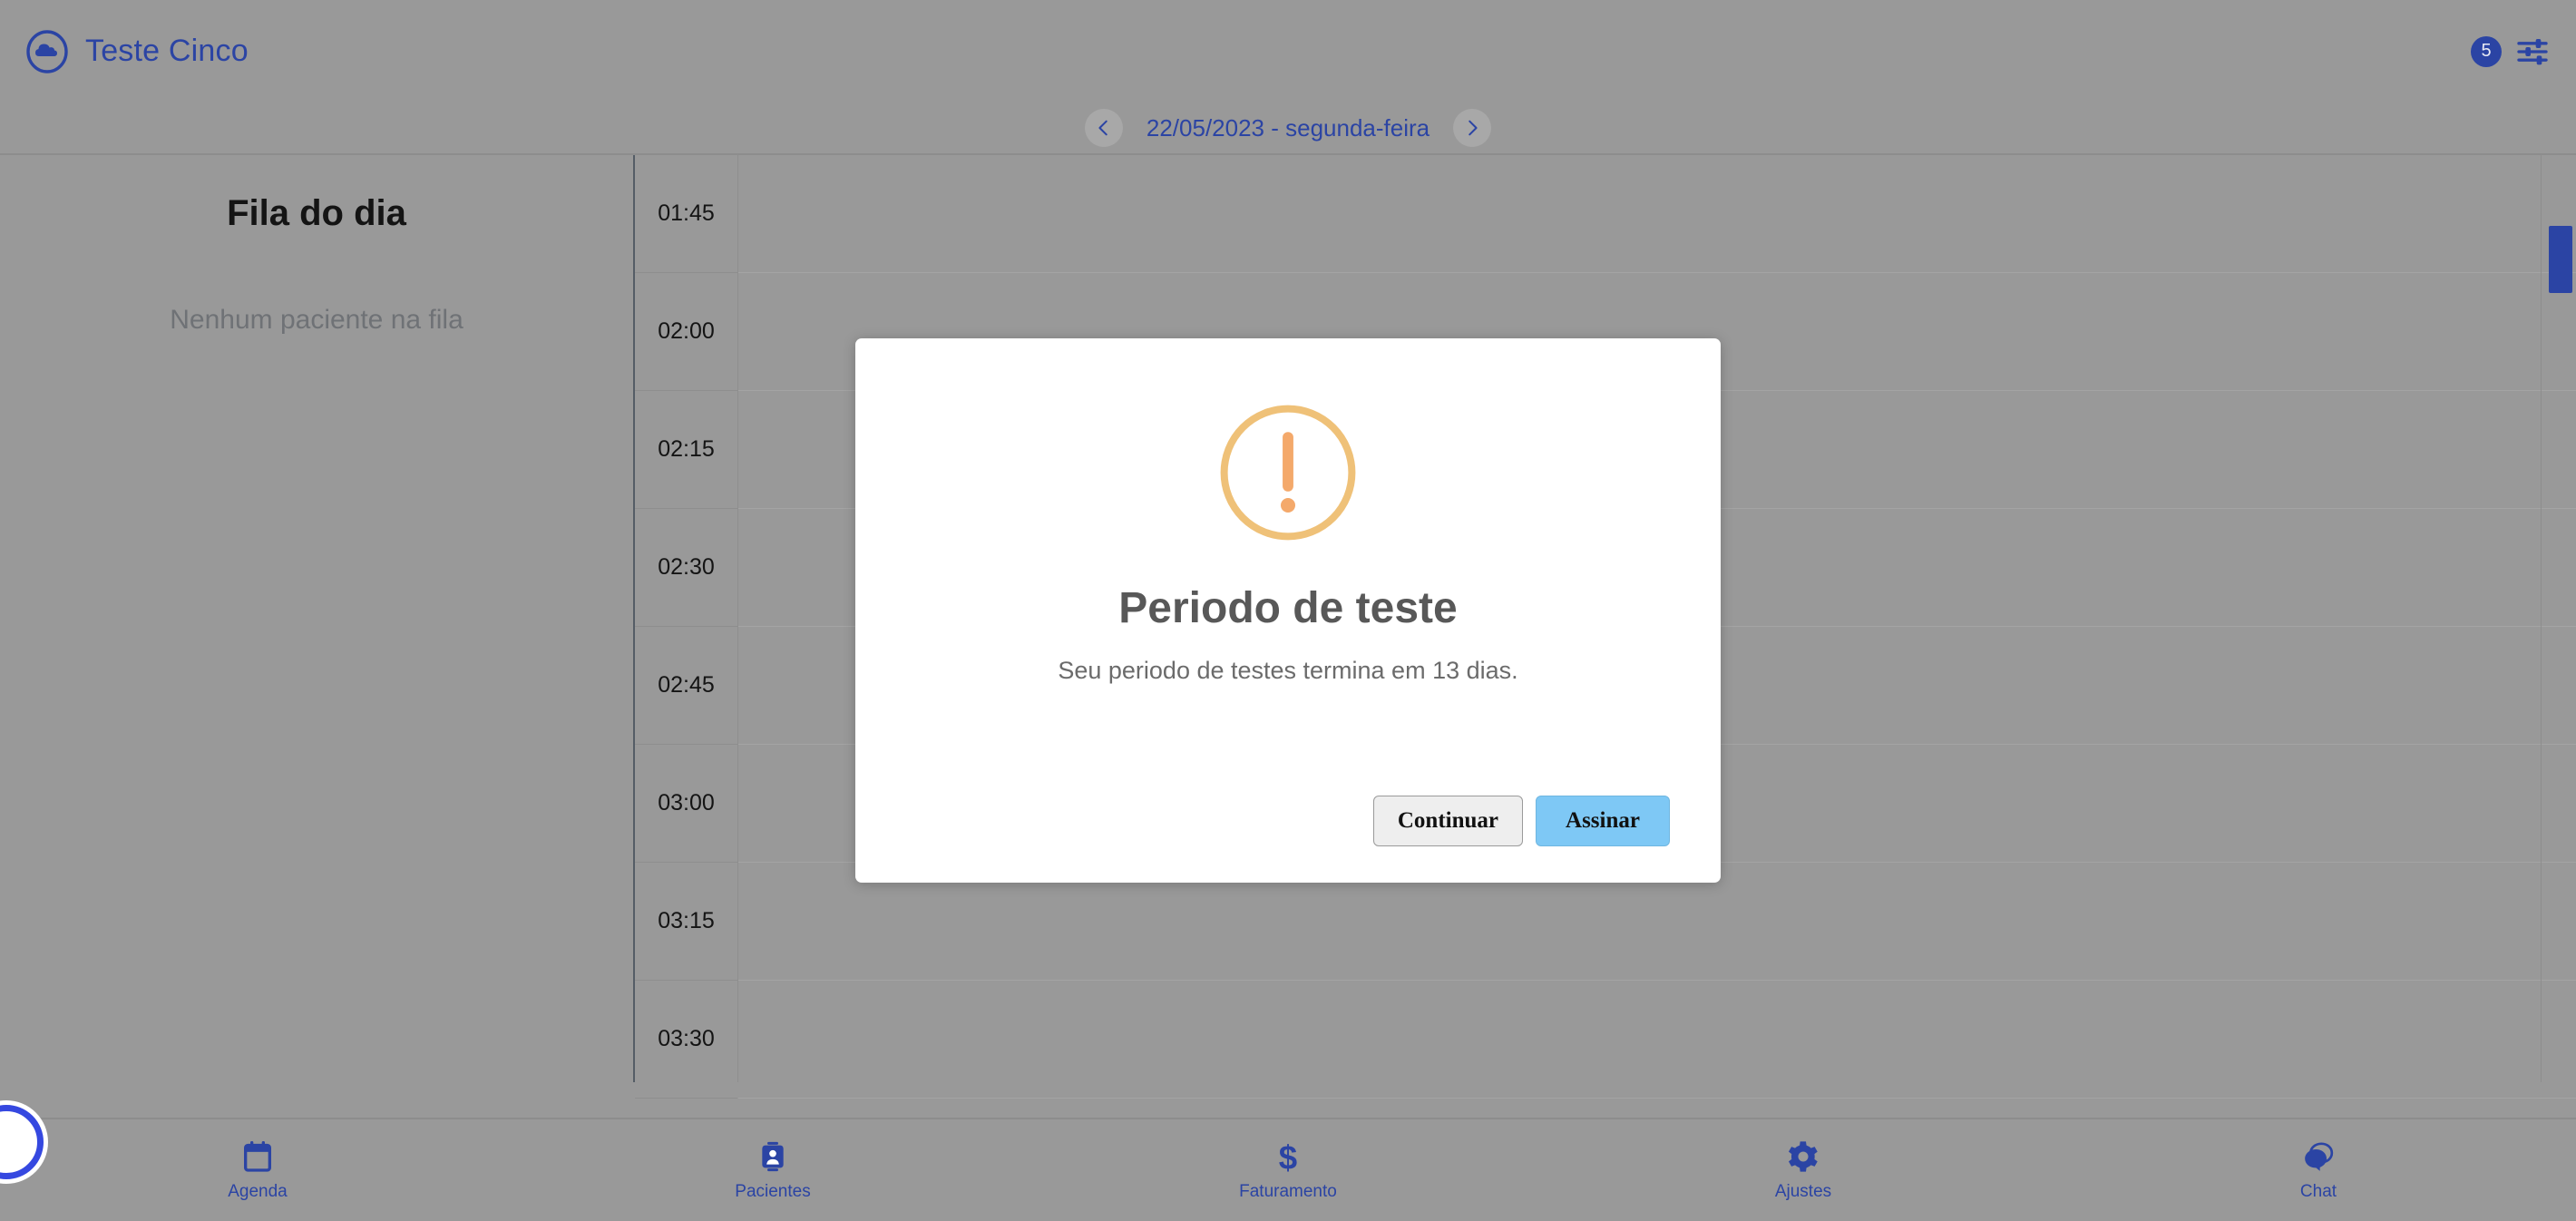 This screenshot has height=1221, width=2576. Describe the element at coordinates (1603, 821) in the screenshot. I see `subscribe-button: Assinar` at that location.